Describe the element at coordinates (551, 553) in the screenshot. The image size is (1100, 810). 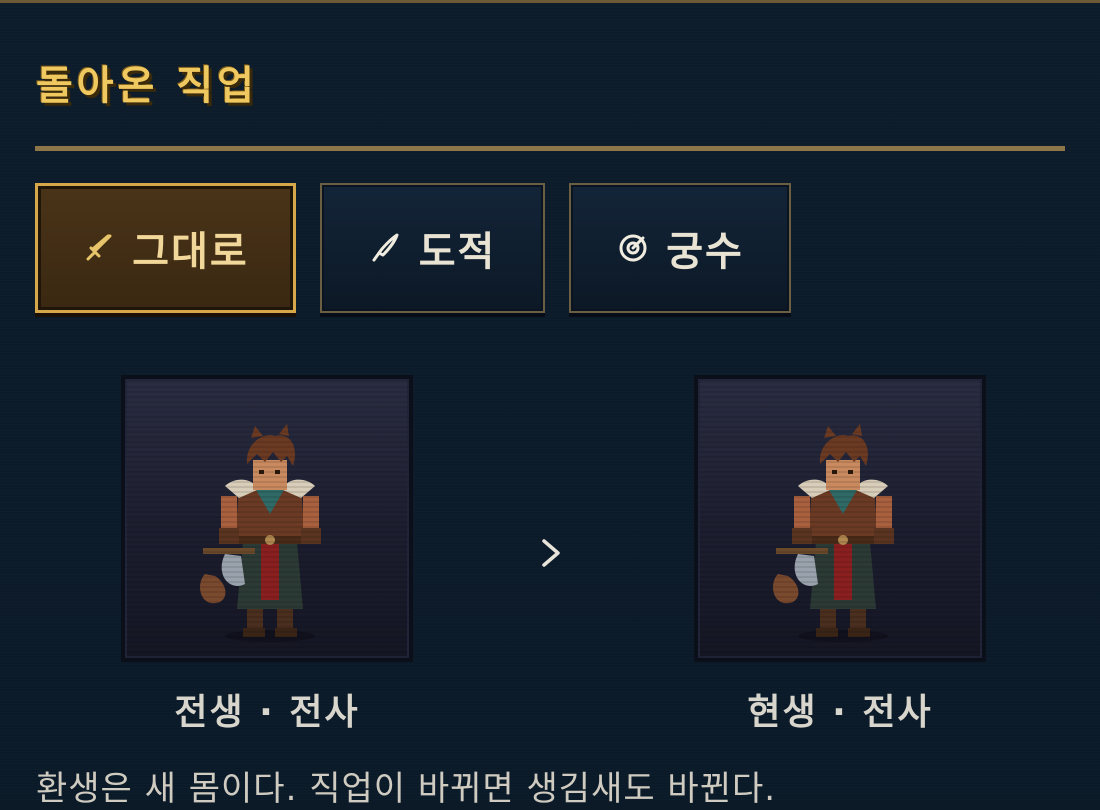
I see `chevron-right-icon` at that location.